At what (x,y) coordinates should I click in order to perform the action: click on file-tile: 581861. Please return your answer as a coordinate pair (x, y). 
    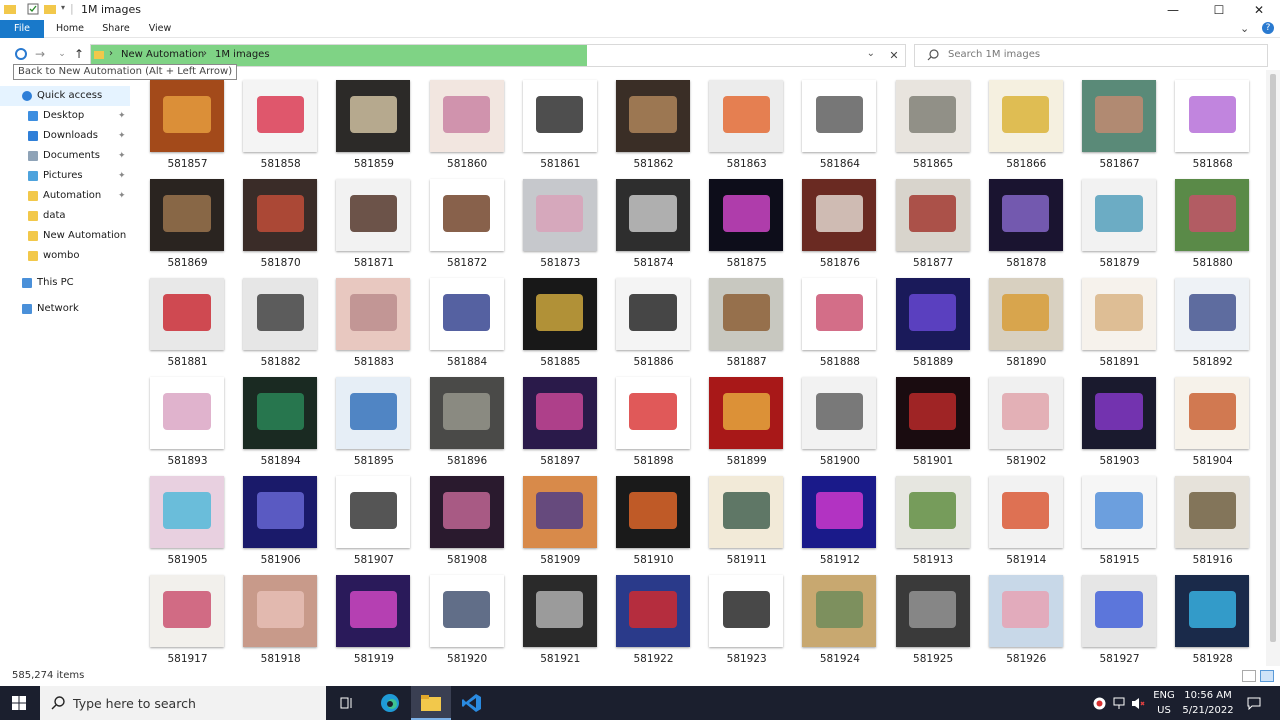
    Looking at the image, I should click on (560, 122).